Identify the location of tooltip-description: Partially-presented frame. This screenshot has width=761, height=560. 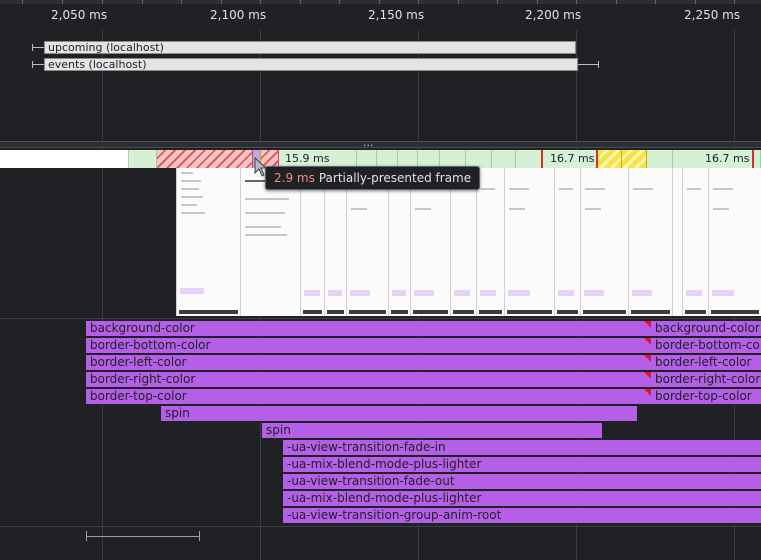
(395, 178).